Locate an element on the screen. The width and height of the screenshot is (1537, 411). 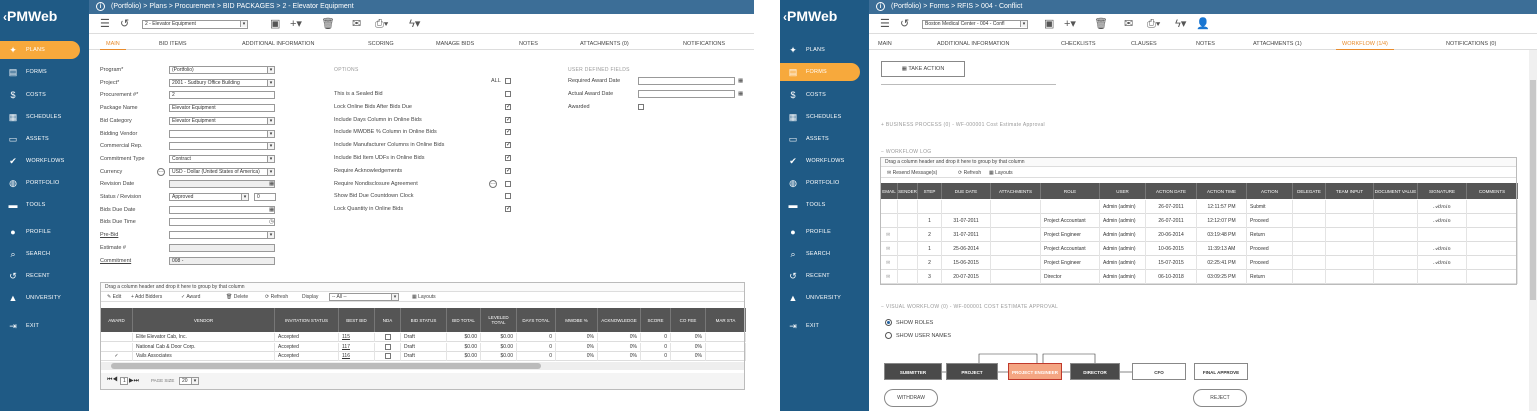
column-header: ACTION DATE is located at coordinates (1171, 191).